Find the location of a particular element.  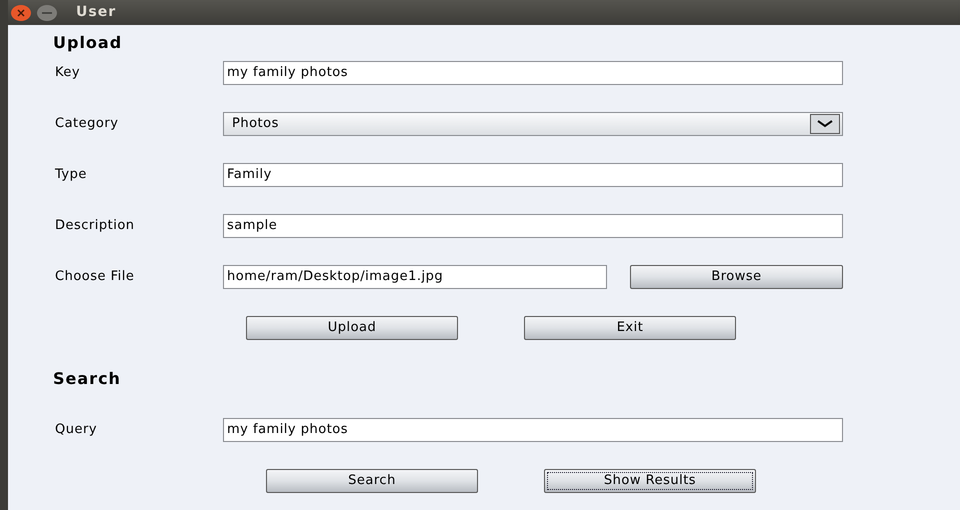

section-heading: Upload is located at coordinates (87, 43).